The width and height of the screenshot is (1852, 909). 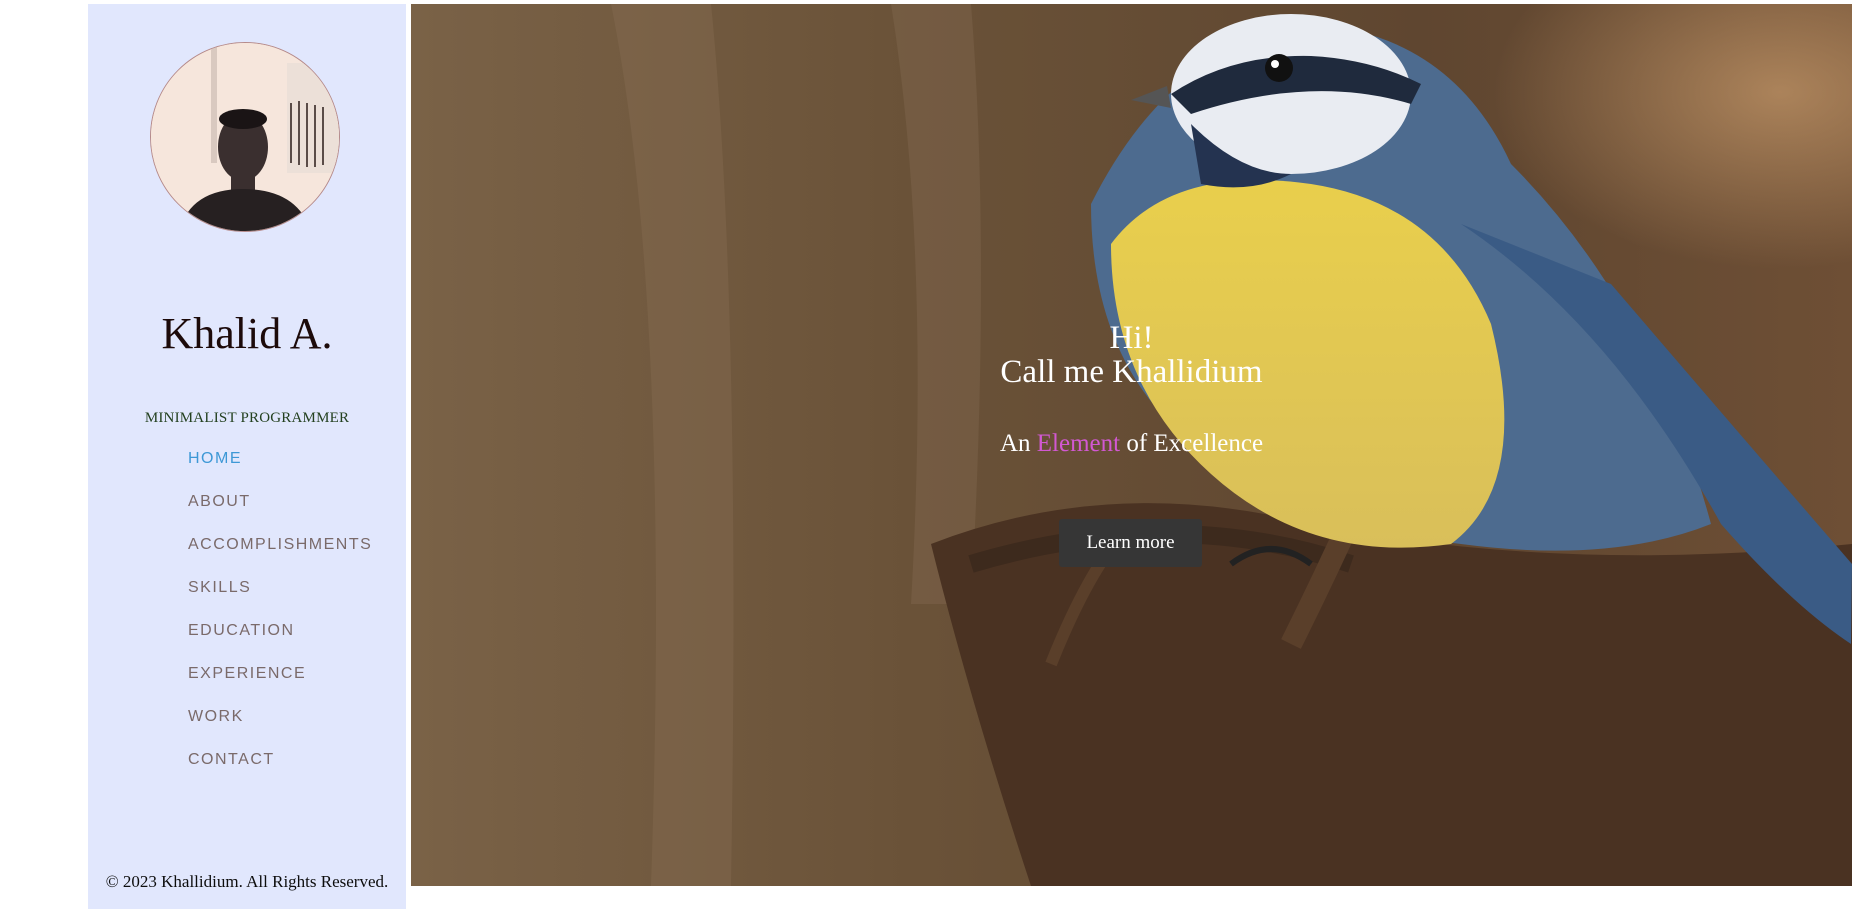 What do you see at coordinates (280, 729) in the screenshot?
I see `nav-item-work: WORK` at bounding box center [280, 729].